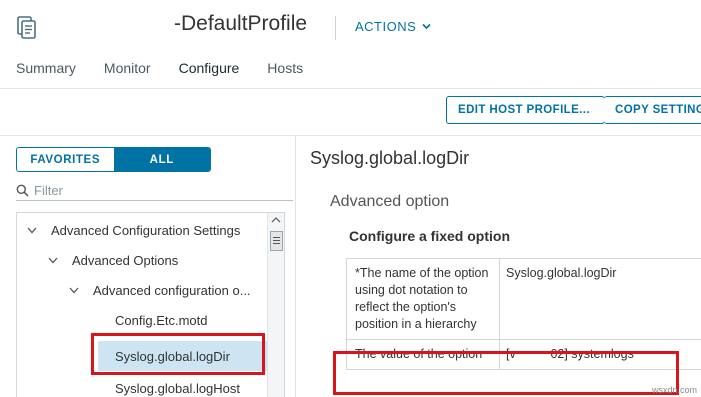  I want to click on filter-input, so click(154, 190).